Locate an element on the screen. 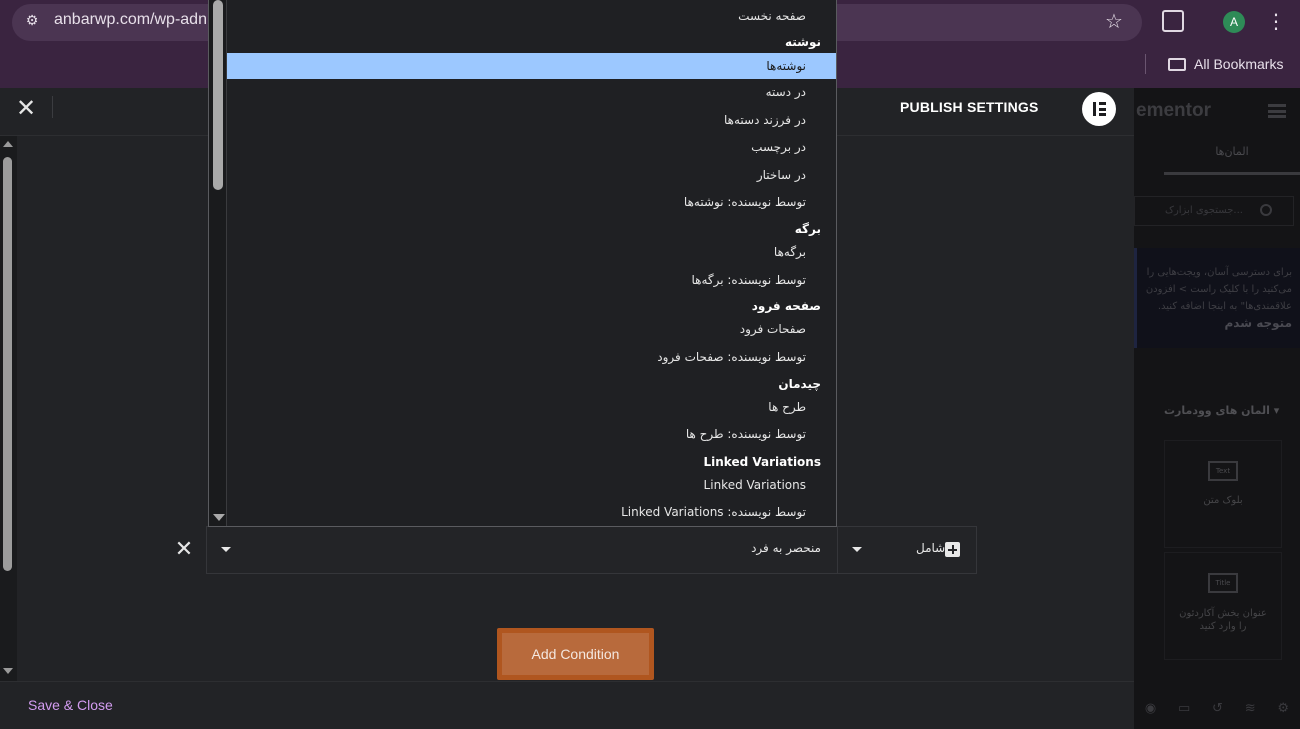  widget-label: عنوان بخش آکاردئون را وارد کنید is located at coordinates (1223, 620).